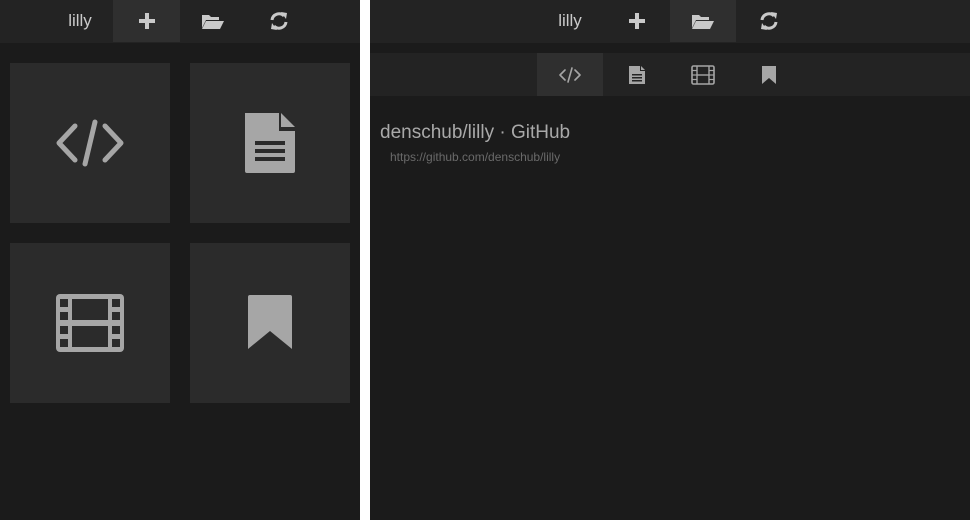 Image resolution: width=970 pixels, height=520 pixels. I want to click on tile-film, so click(90, 323).